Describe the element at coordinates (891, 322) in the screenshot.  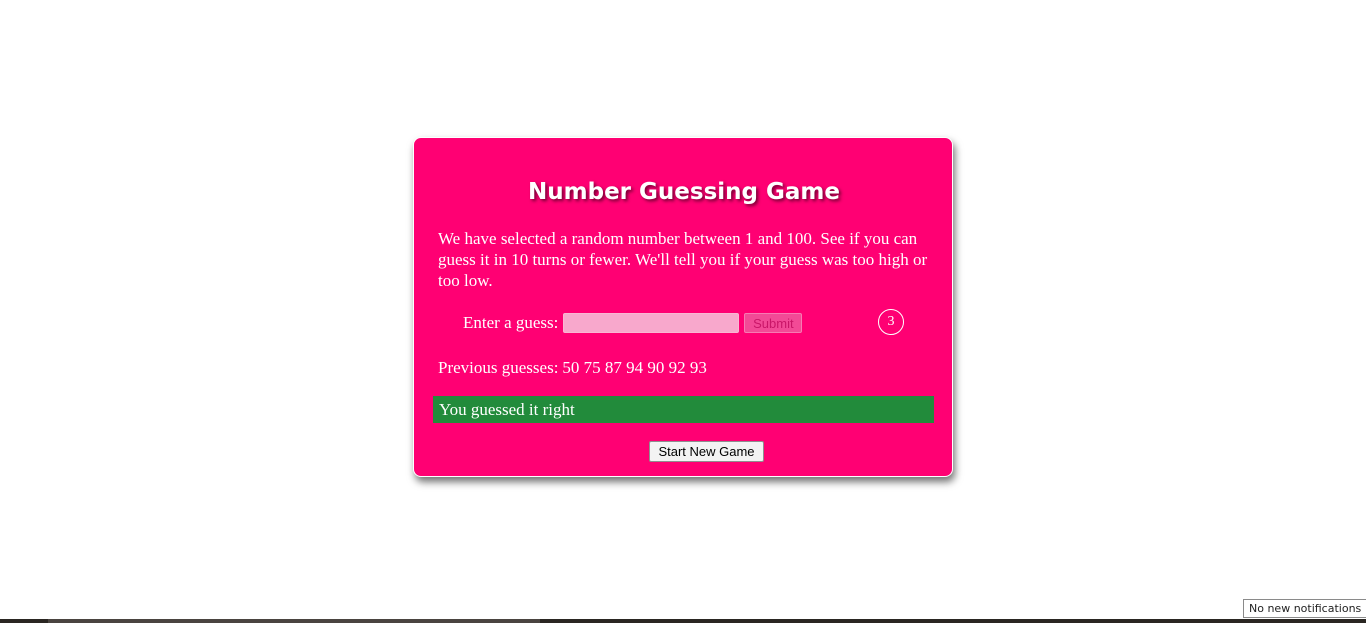
I see `turn-counter-badge: 3` at that location.